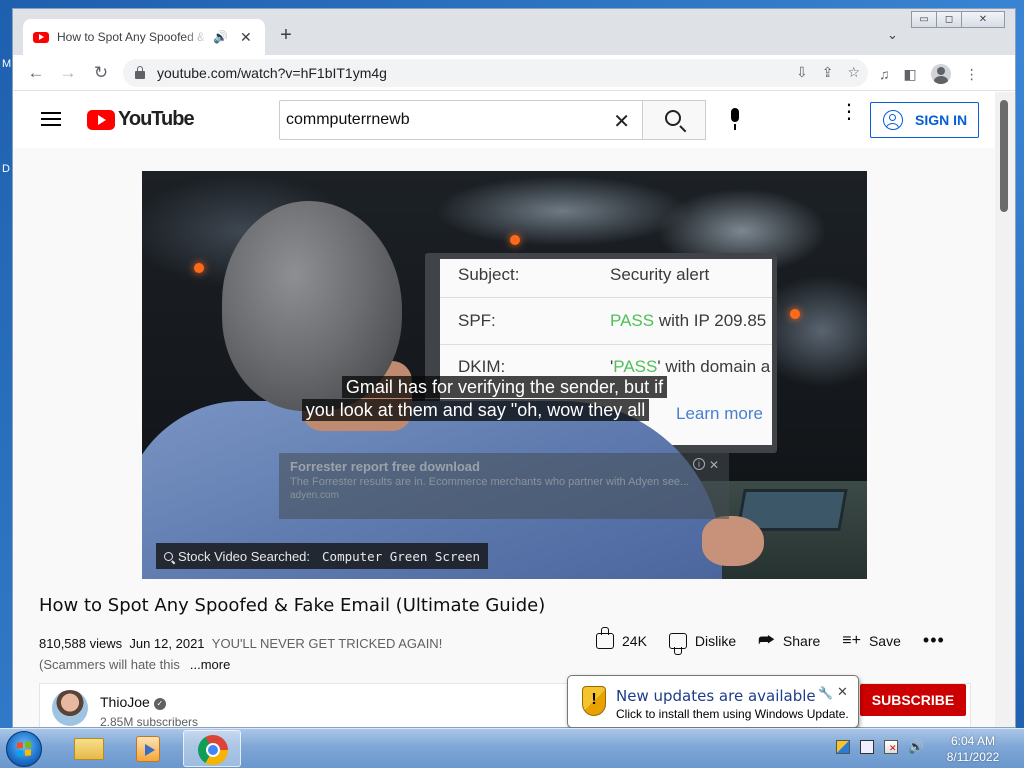 The image size is (1024, 768). Describe the element at coordinates (133, 702) in the screenshot. I see `channel-name: ThioJoe ✓` at that location.